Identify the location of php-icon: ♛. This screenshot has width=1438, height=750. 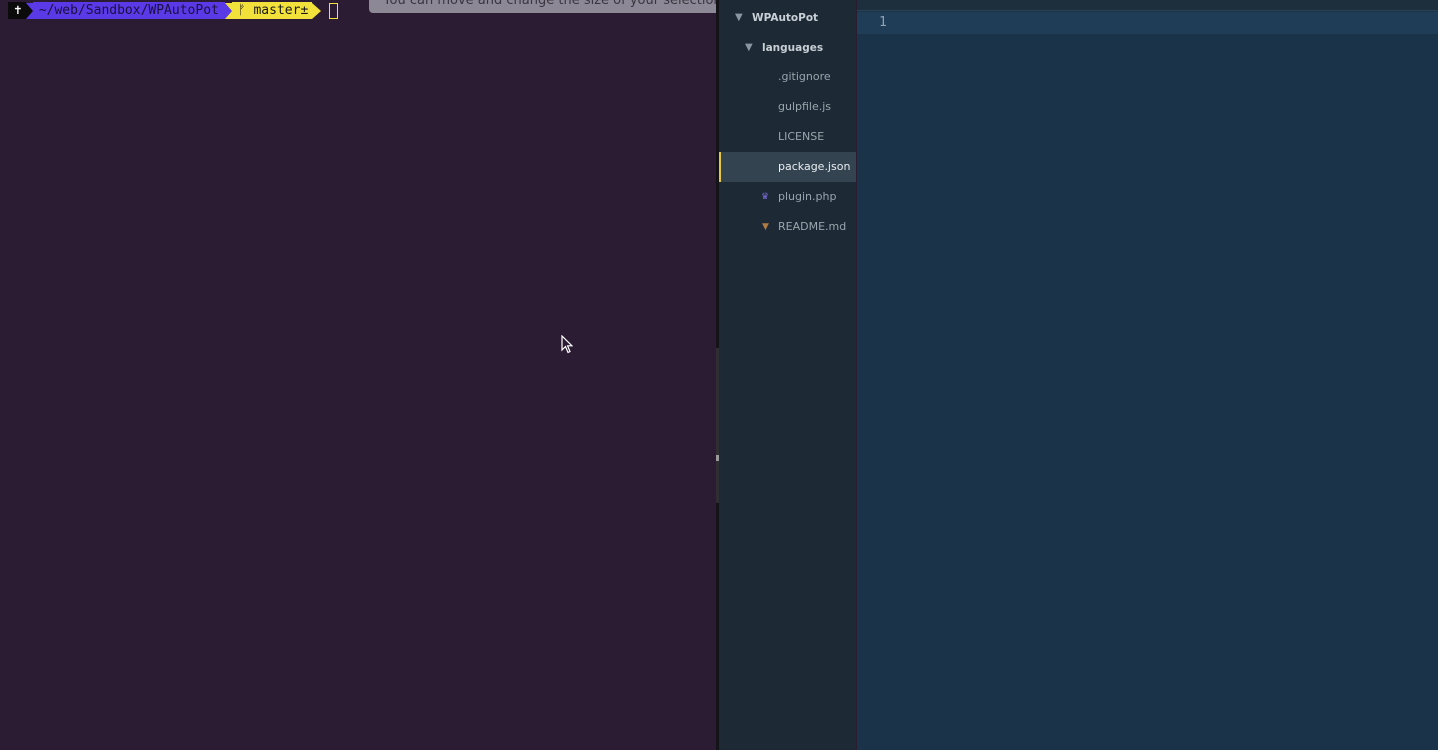
(765, 197).